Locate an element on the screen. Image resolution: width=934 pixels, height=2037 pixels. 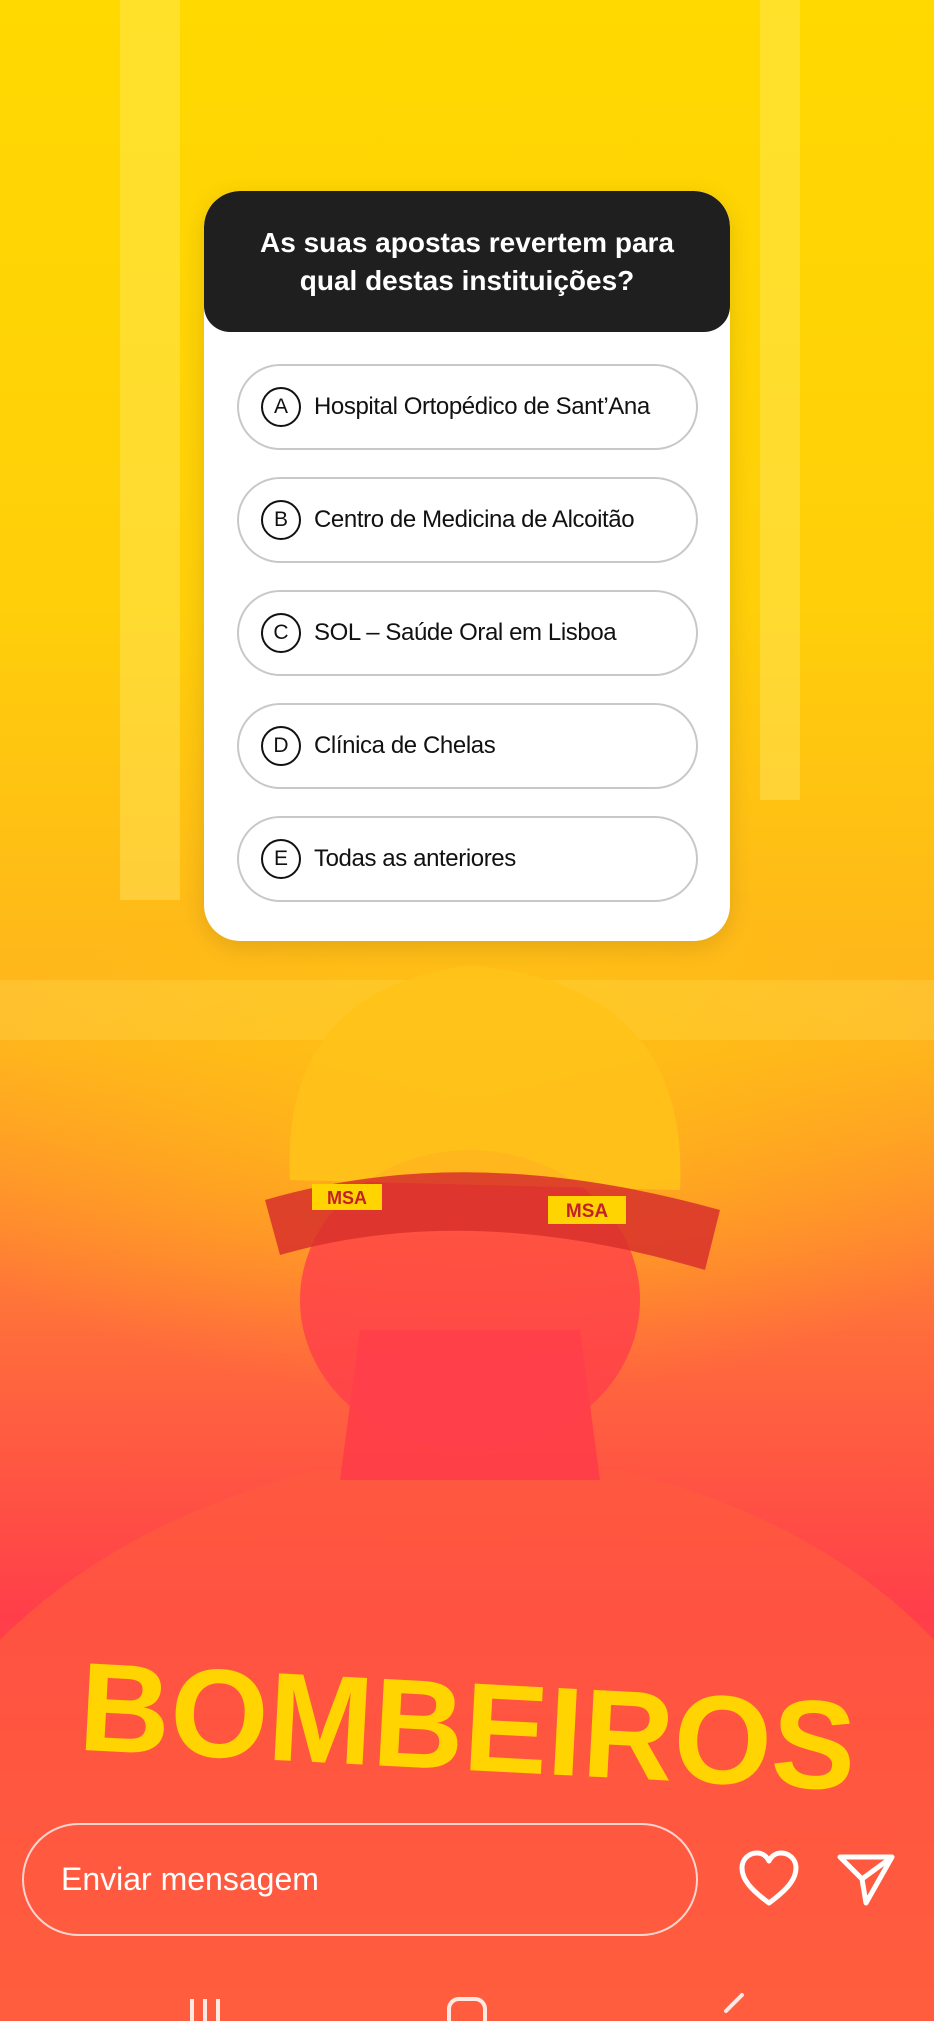
back-icon is located at coordinates (733, 2008).